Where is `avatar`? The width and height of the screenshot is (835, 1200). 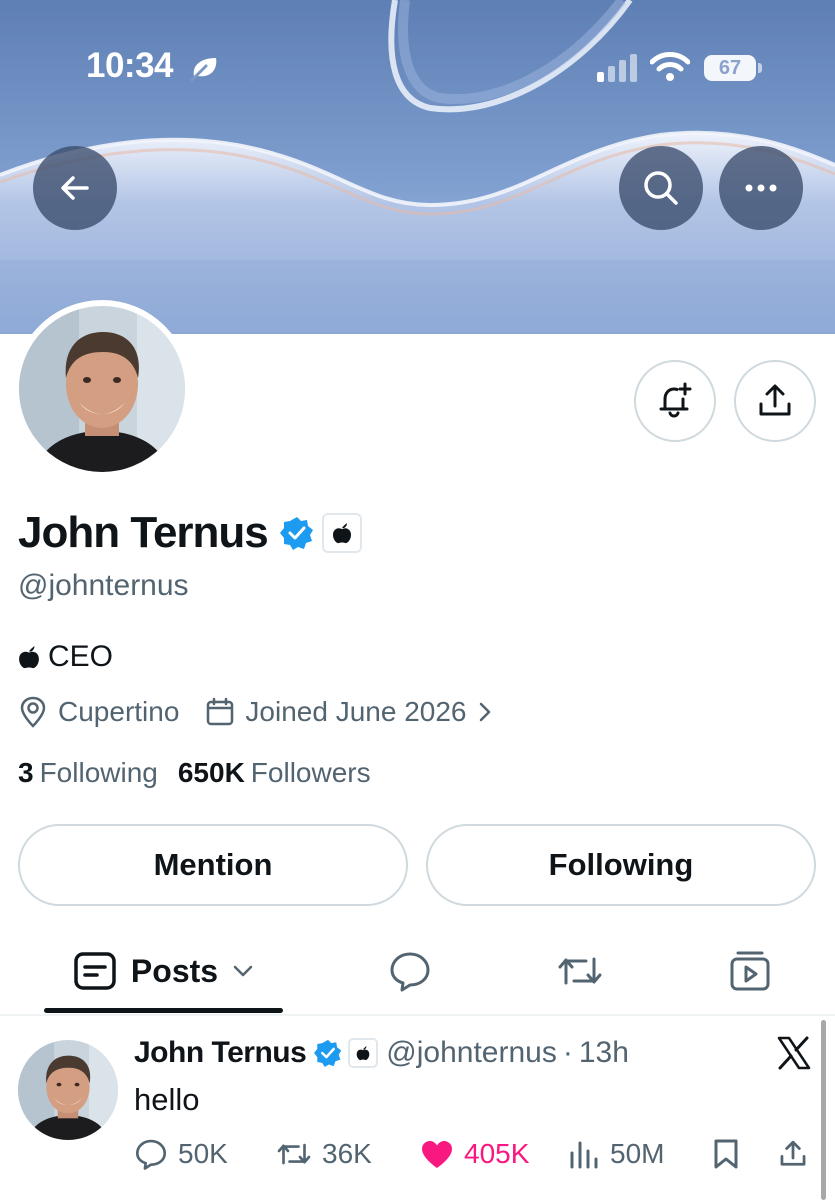 avatar is located at coordinates (102, 389).